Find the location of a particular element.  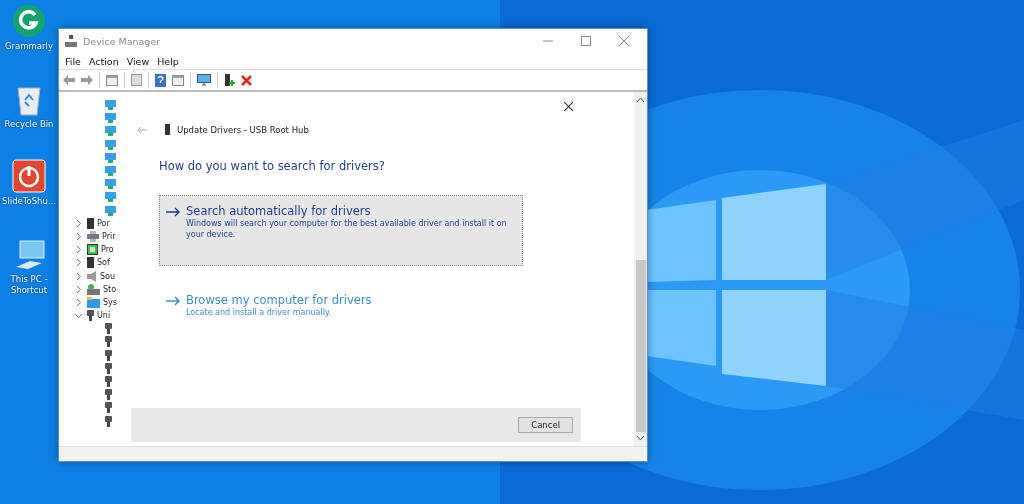

menu-item: Help is located at coordinates (168, 61).